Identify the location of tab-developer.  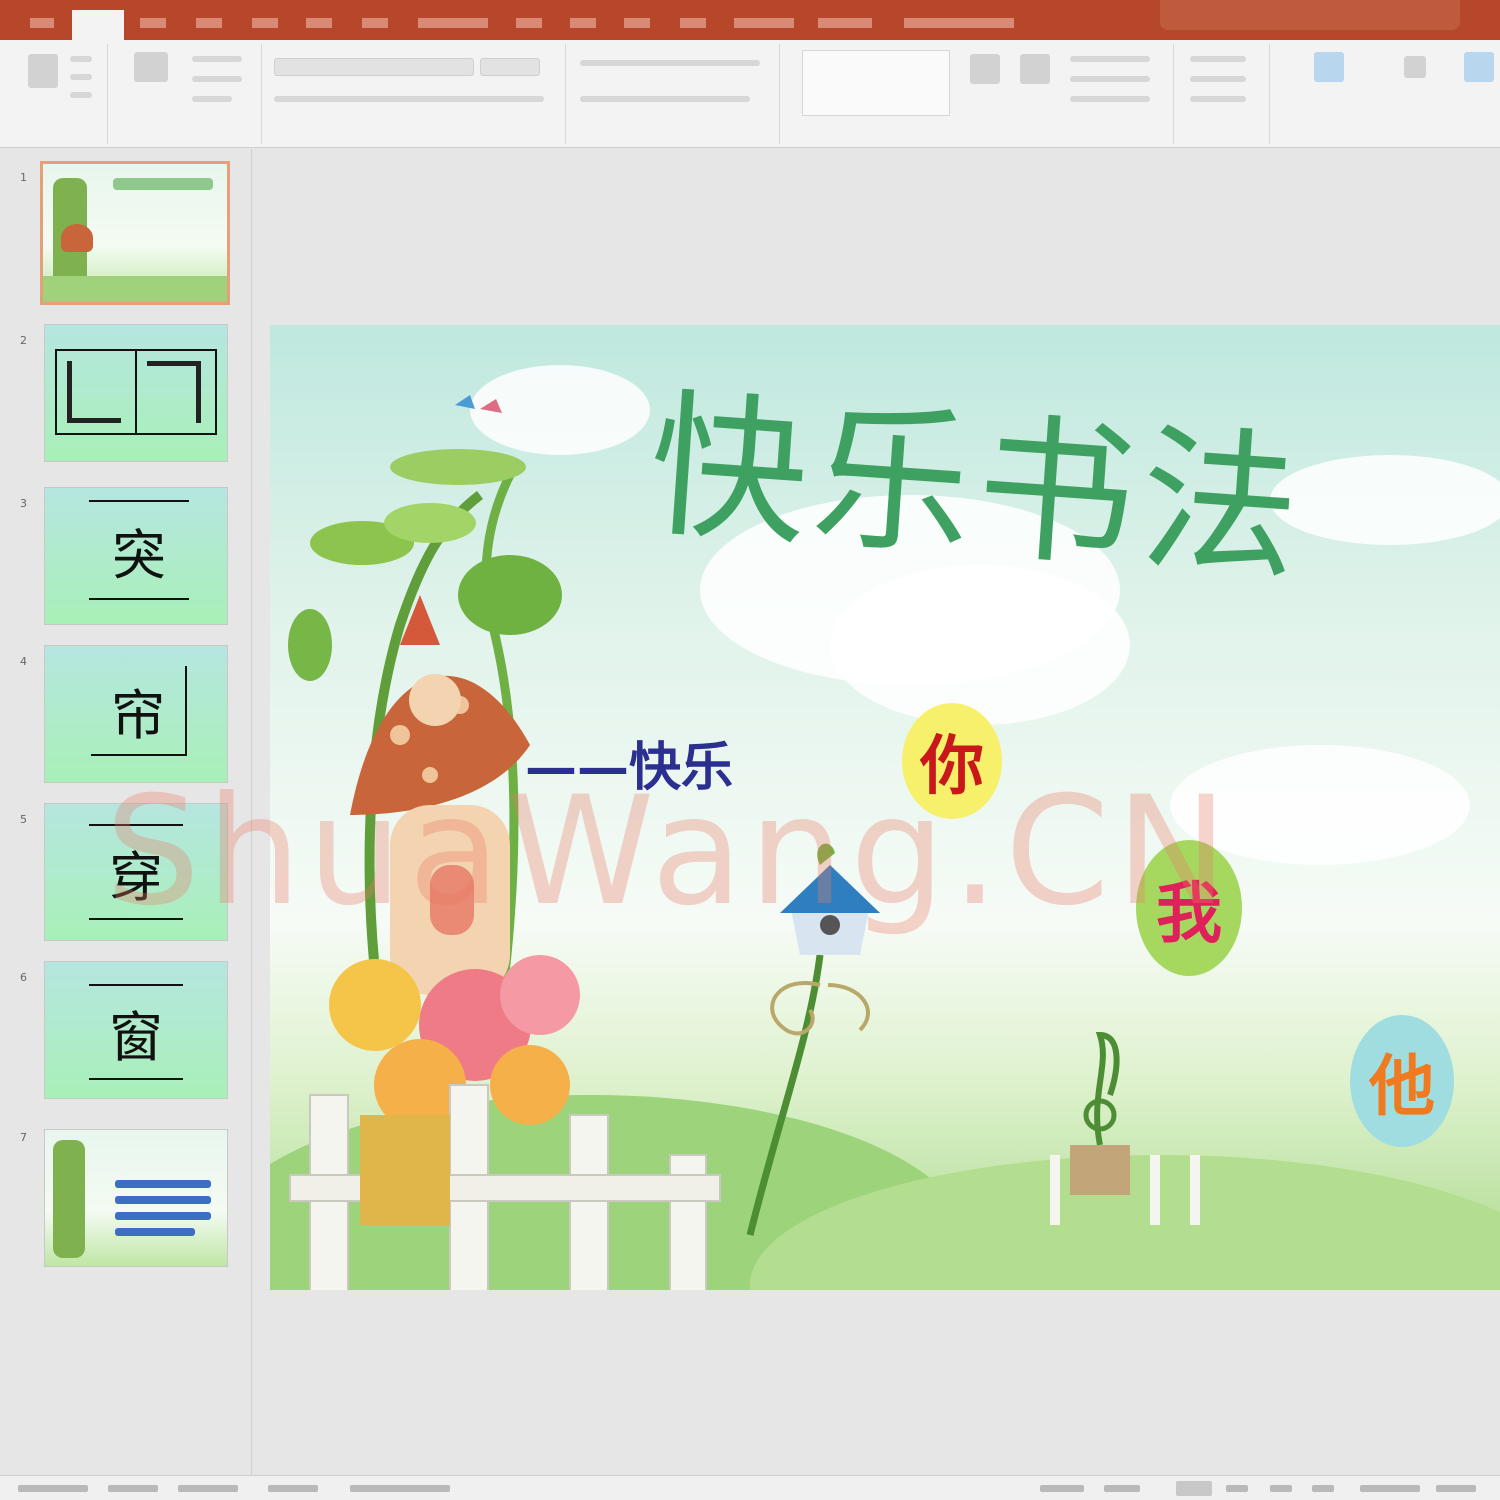
(583, 23).